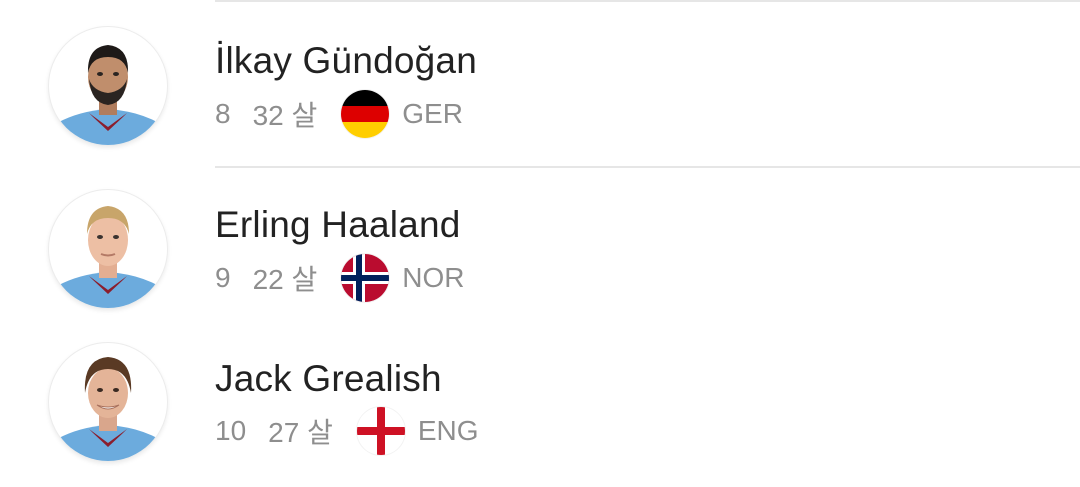  What do you see at coordinates (380, 431) in the screenshot?
I see `england-flag-icon` at bounding box center [380, 431].